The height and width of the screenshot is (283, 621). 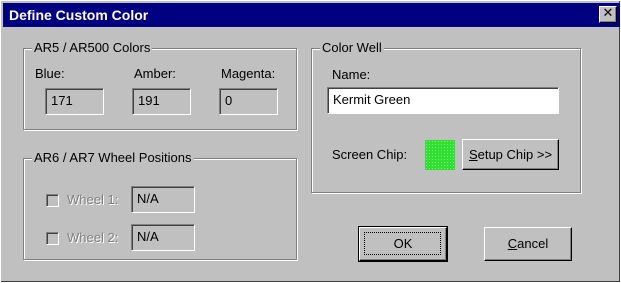 What do you see at coordinates (512, 243) in the screenshot?
I see `cancel-mnemonic: C` at bounding box center [512, 243].